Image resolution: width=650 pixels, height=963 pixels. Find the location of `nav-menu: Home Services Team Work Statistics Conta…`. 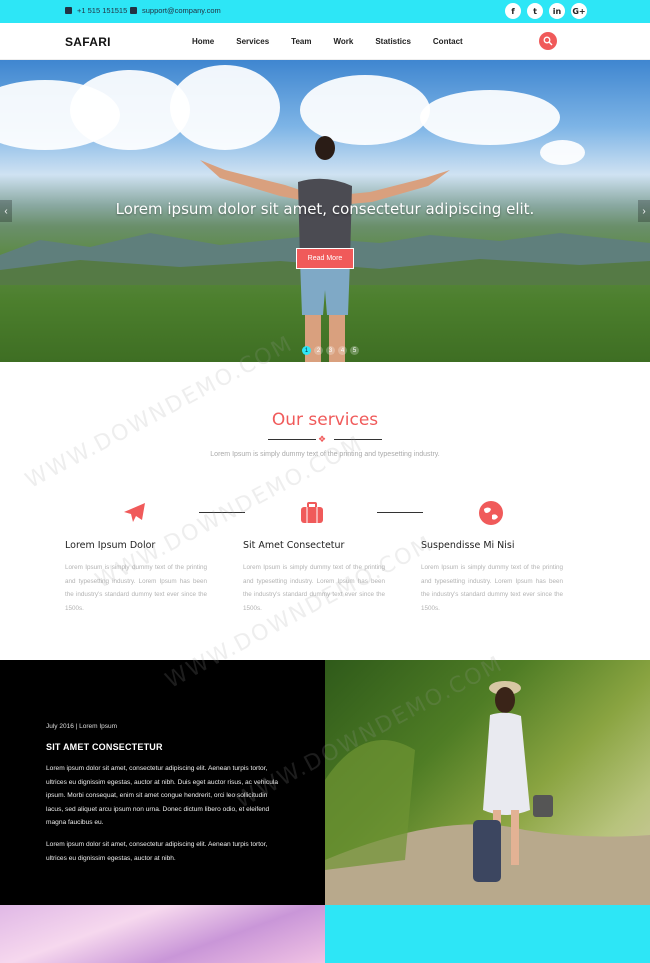

nav-menu: Home Services Team Work Statistics Conta… is located at coordinates (338, 41).